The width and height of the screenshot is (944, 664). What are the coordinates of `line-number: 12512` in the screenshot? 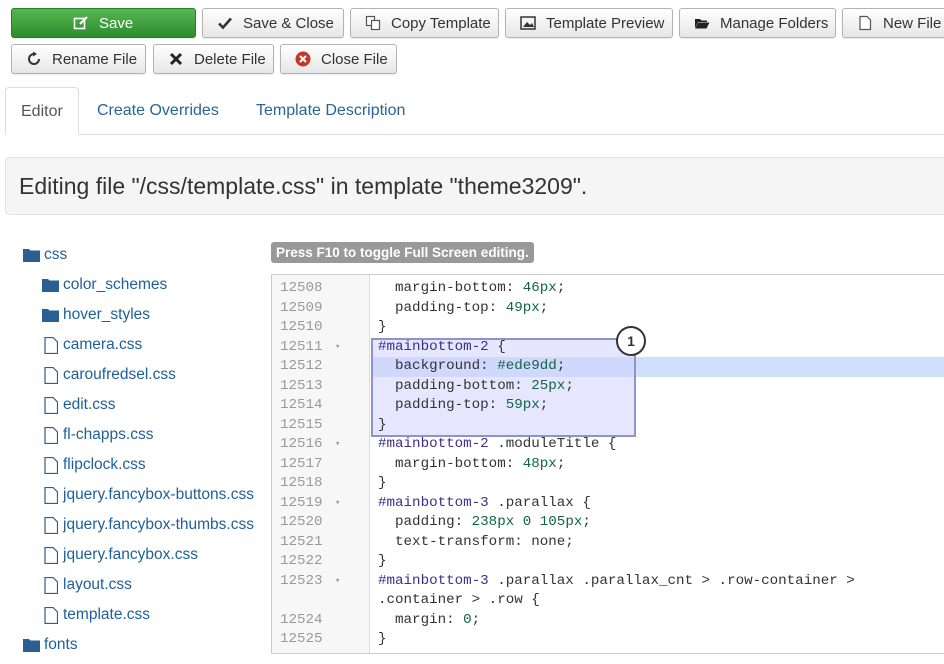 It's located at (301, 366).